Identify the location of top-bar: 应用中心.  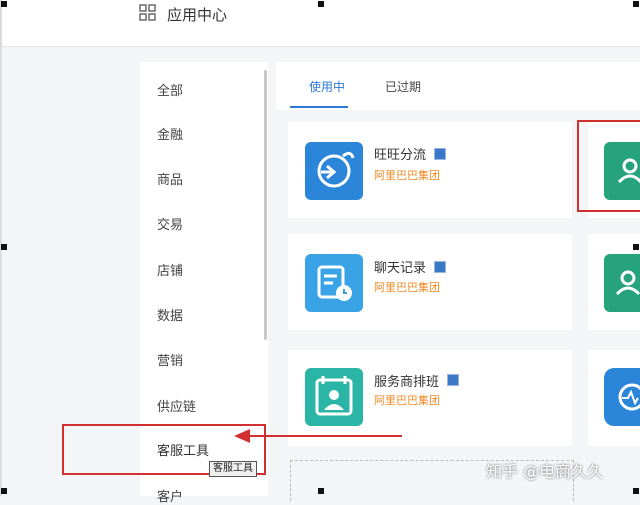
(320, 23).